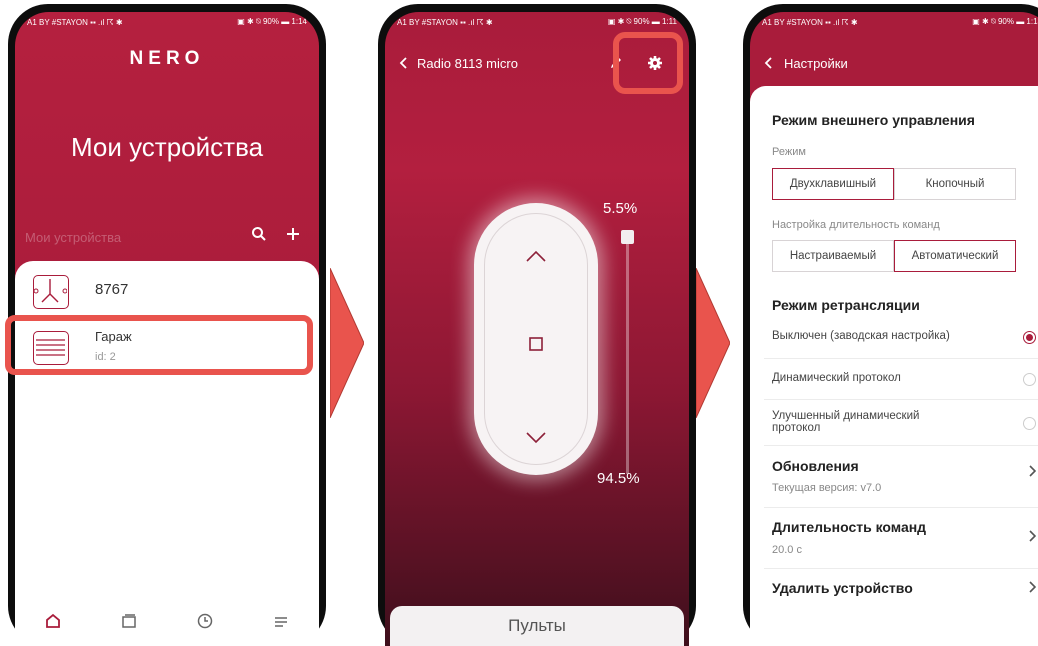 This screenshot has height=646, width=1038. What do you see at coordinates (293, 236) in the screenshot?
I see `add-icon` at bounding box center [293, 236].